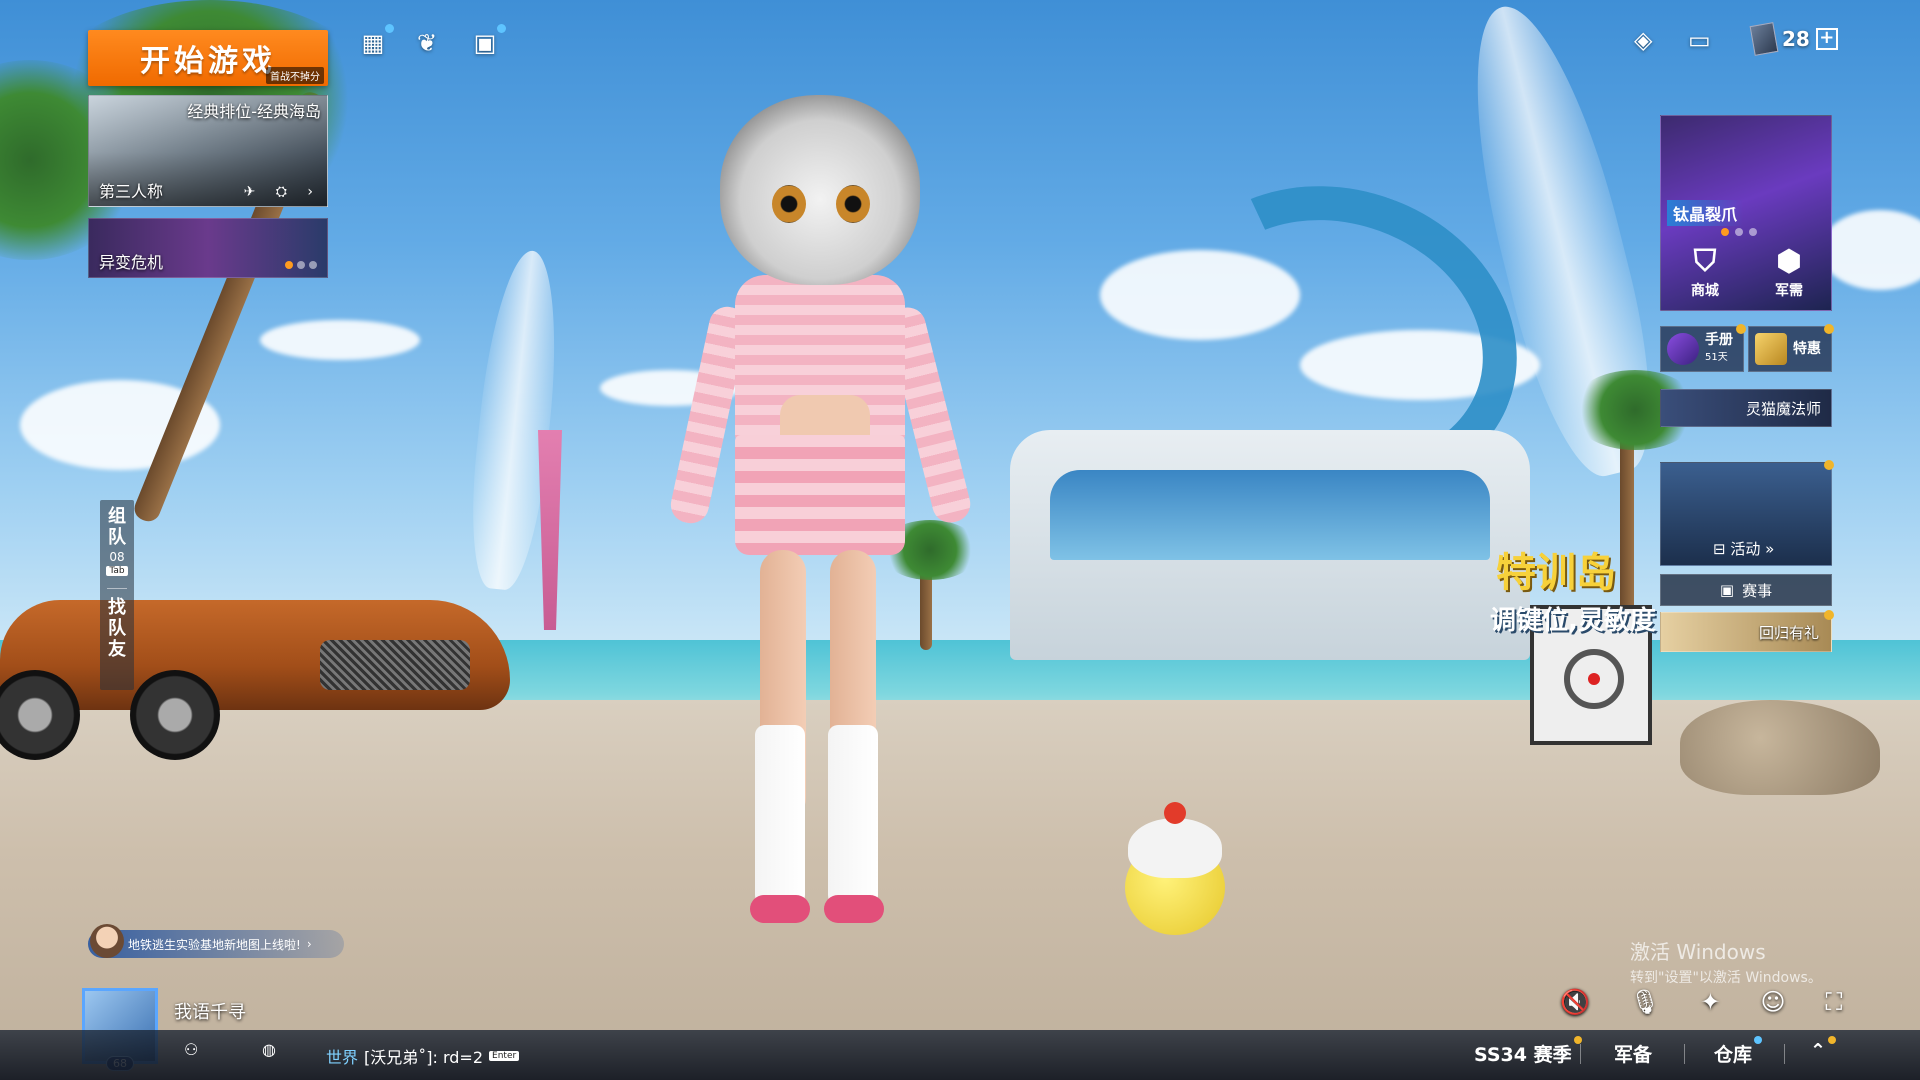  Describe the element at coordinates (1771, 349) in the screenshot. I see `gift-icon` at that location.